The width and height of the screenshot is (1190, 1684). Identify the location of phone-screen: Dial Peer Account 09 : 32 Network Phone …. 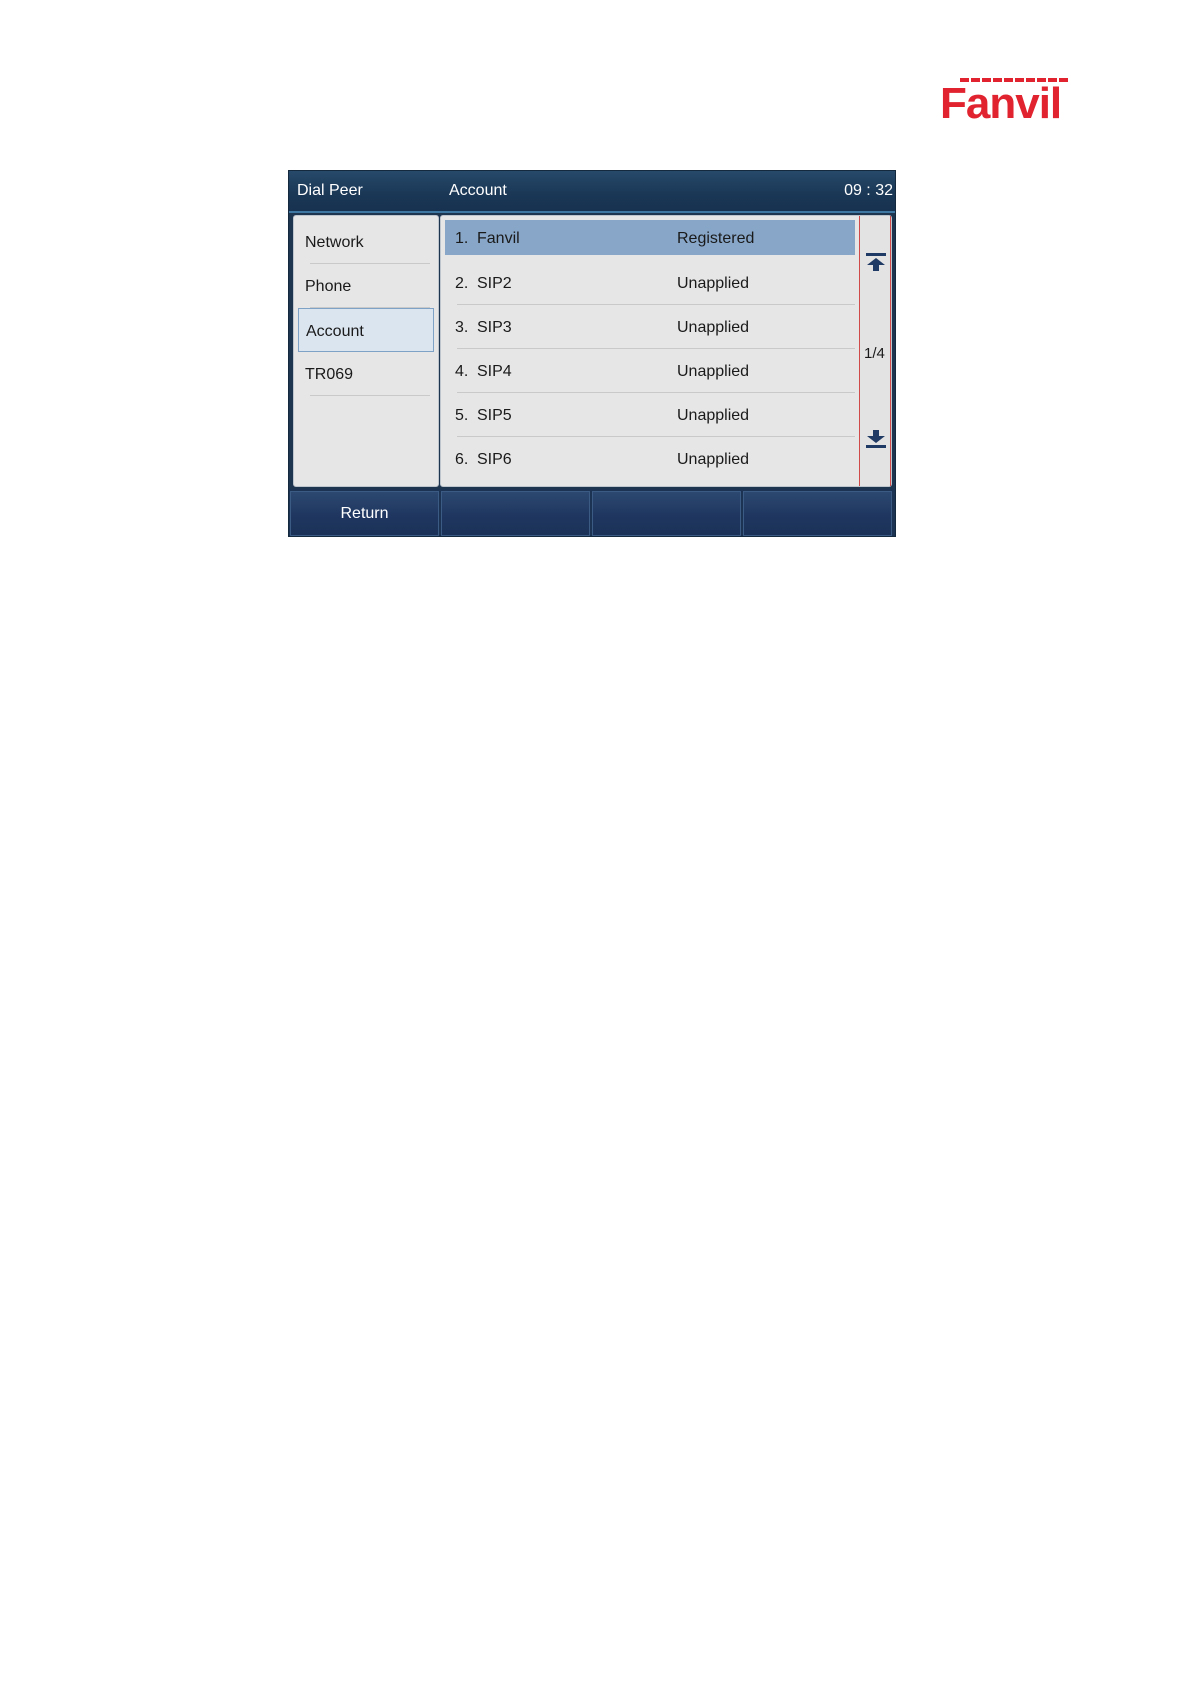
(592, 353).